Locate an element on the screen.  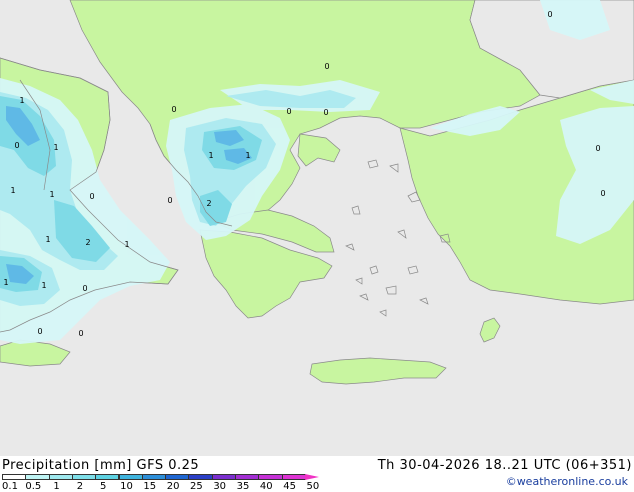
legend-scale: 0.1 0.5 1 2 5 10 15 20 25 30 35 40 45 50 is located at coordinates (167, 483).